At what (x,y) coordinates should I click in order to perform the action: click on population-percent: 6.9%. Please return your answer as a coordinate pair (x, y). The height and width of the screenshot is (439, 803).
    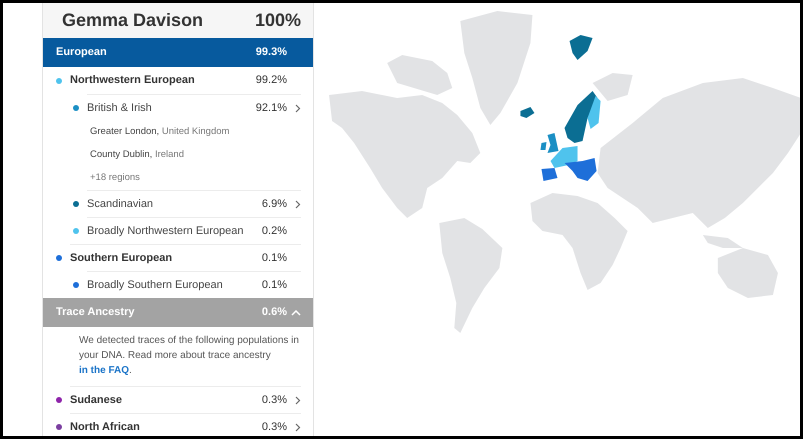
    Looking at the image, I should click on (274, 204).